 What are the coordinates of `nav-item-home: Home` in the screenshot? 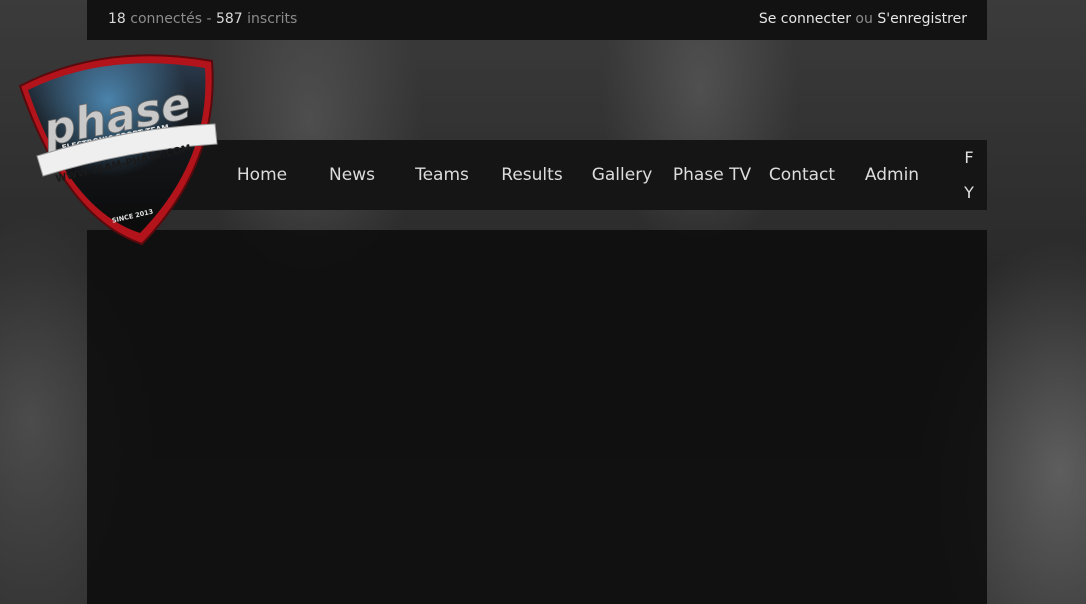 It's located at (262, 175).